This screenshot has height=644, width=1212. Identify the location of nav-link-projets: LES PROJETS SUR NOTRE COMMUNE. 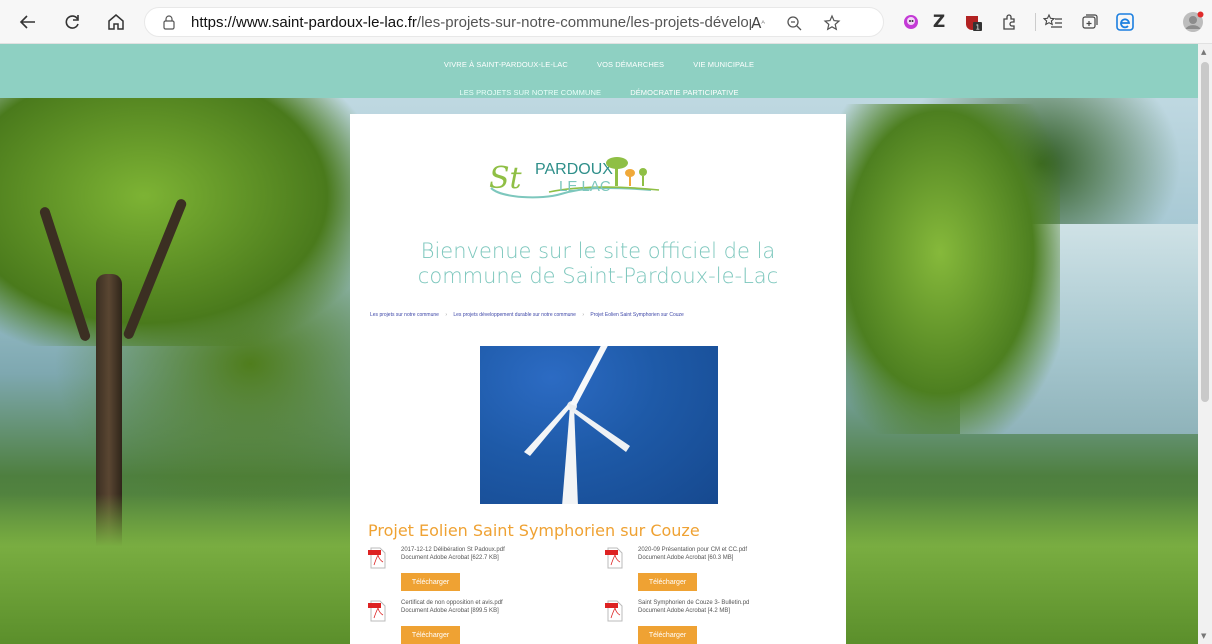
(530, 92).